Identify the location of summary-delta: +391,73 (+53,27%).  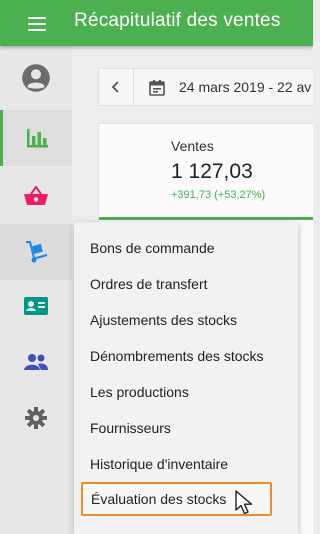
(218, 195).